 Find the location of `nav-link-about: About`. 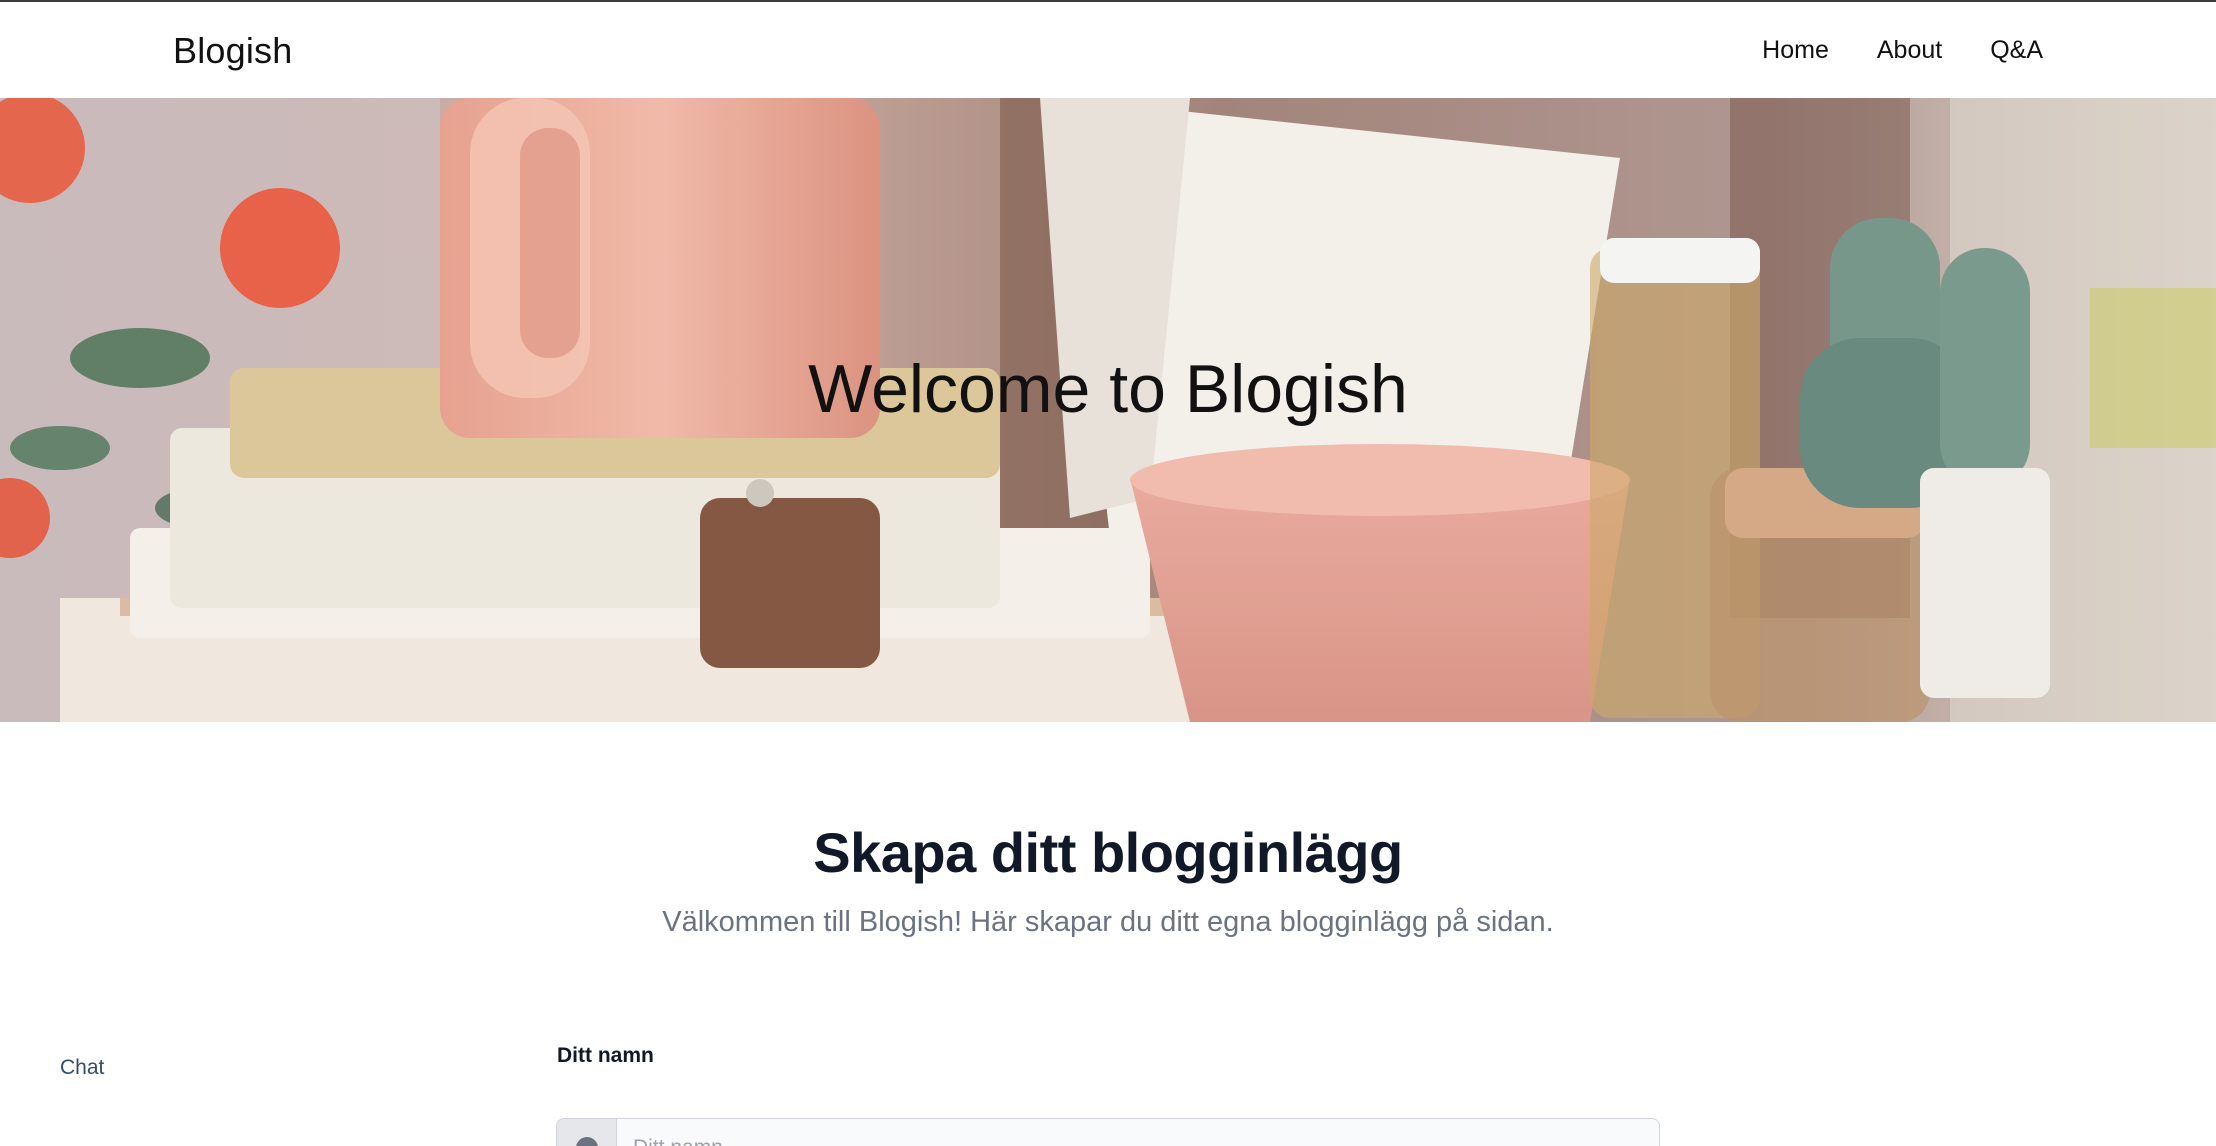

nav-link-about: About is located at coordinates (1909, 50).